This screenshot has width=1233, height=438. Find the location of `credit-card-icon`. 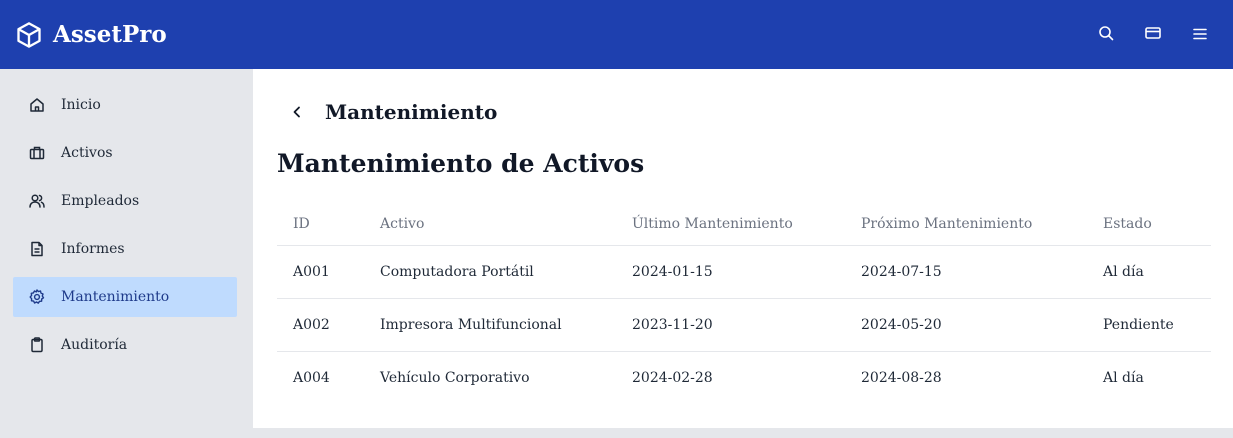

credit-card-icon is located at coordinates (1153, 34).